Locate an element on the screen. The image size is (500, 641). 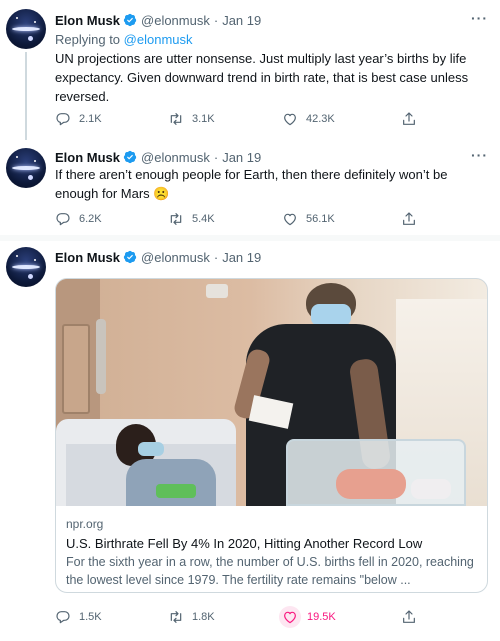
card-domain: npr.org is located at coordinates (85, 524).